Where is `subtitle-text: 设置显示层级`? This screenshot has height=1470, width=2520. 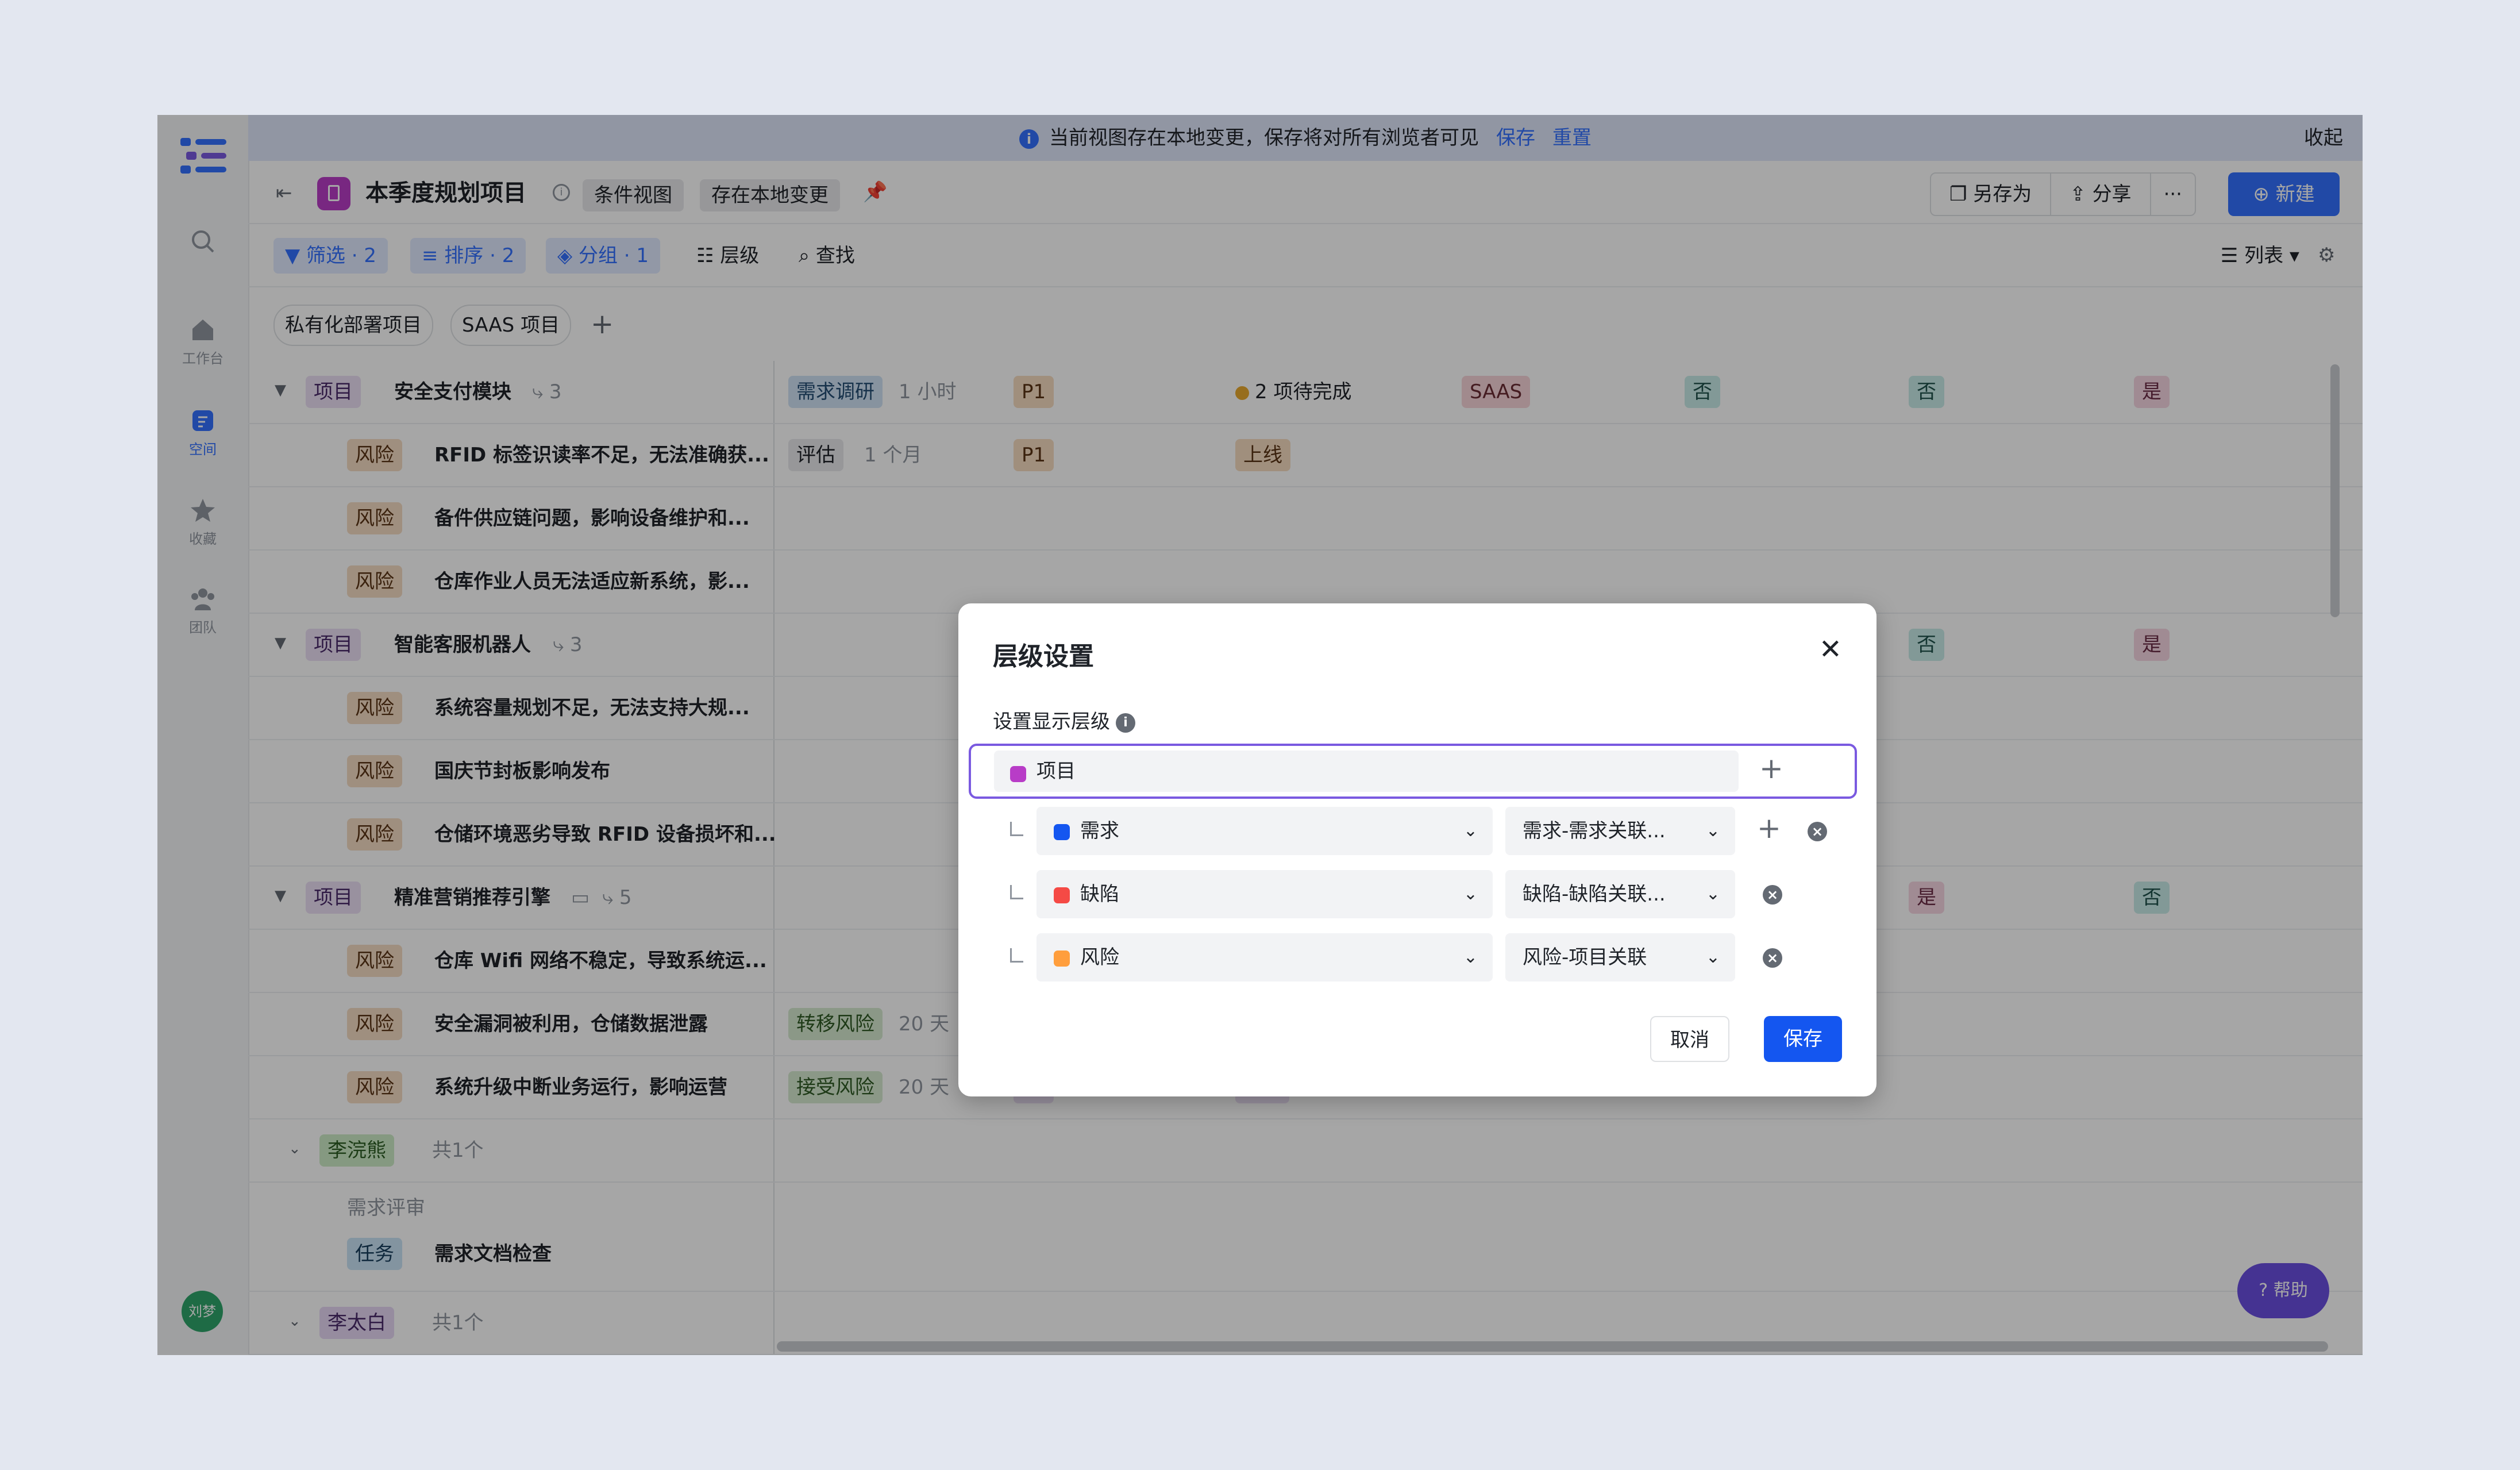 subtitle-text: 设置显示层级 is located at coordinates (1051, 721).